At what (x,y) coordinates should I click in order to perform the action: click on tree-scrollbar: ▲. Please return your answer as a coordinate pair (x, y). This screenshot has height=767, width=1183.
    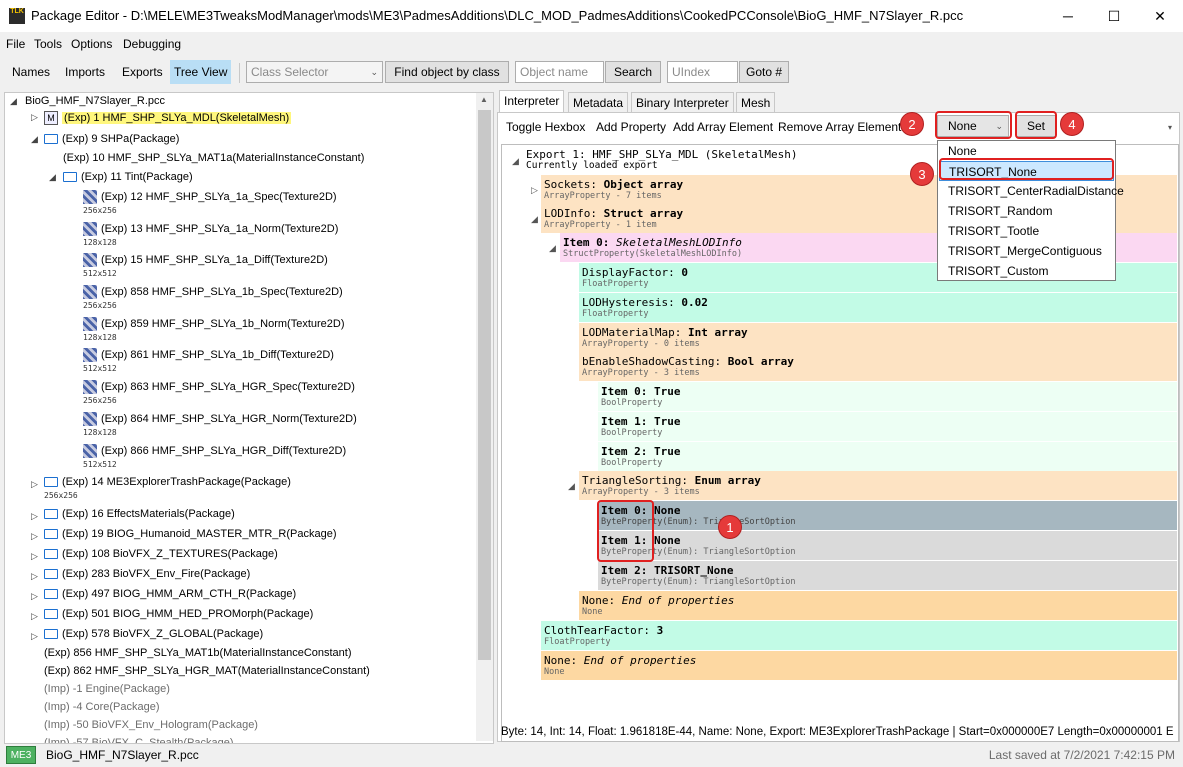
    Looking at the image, I should click on (484, 417).